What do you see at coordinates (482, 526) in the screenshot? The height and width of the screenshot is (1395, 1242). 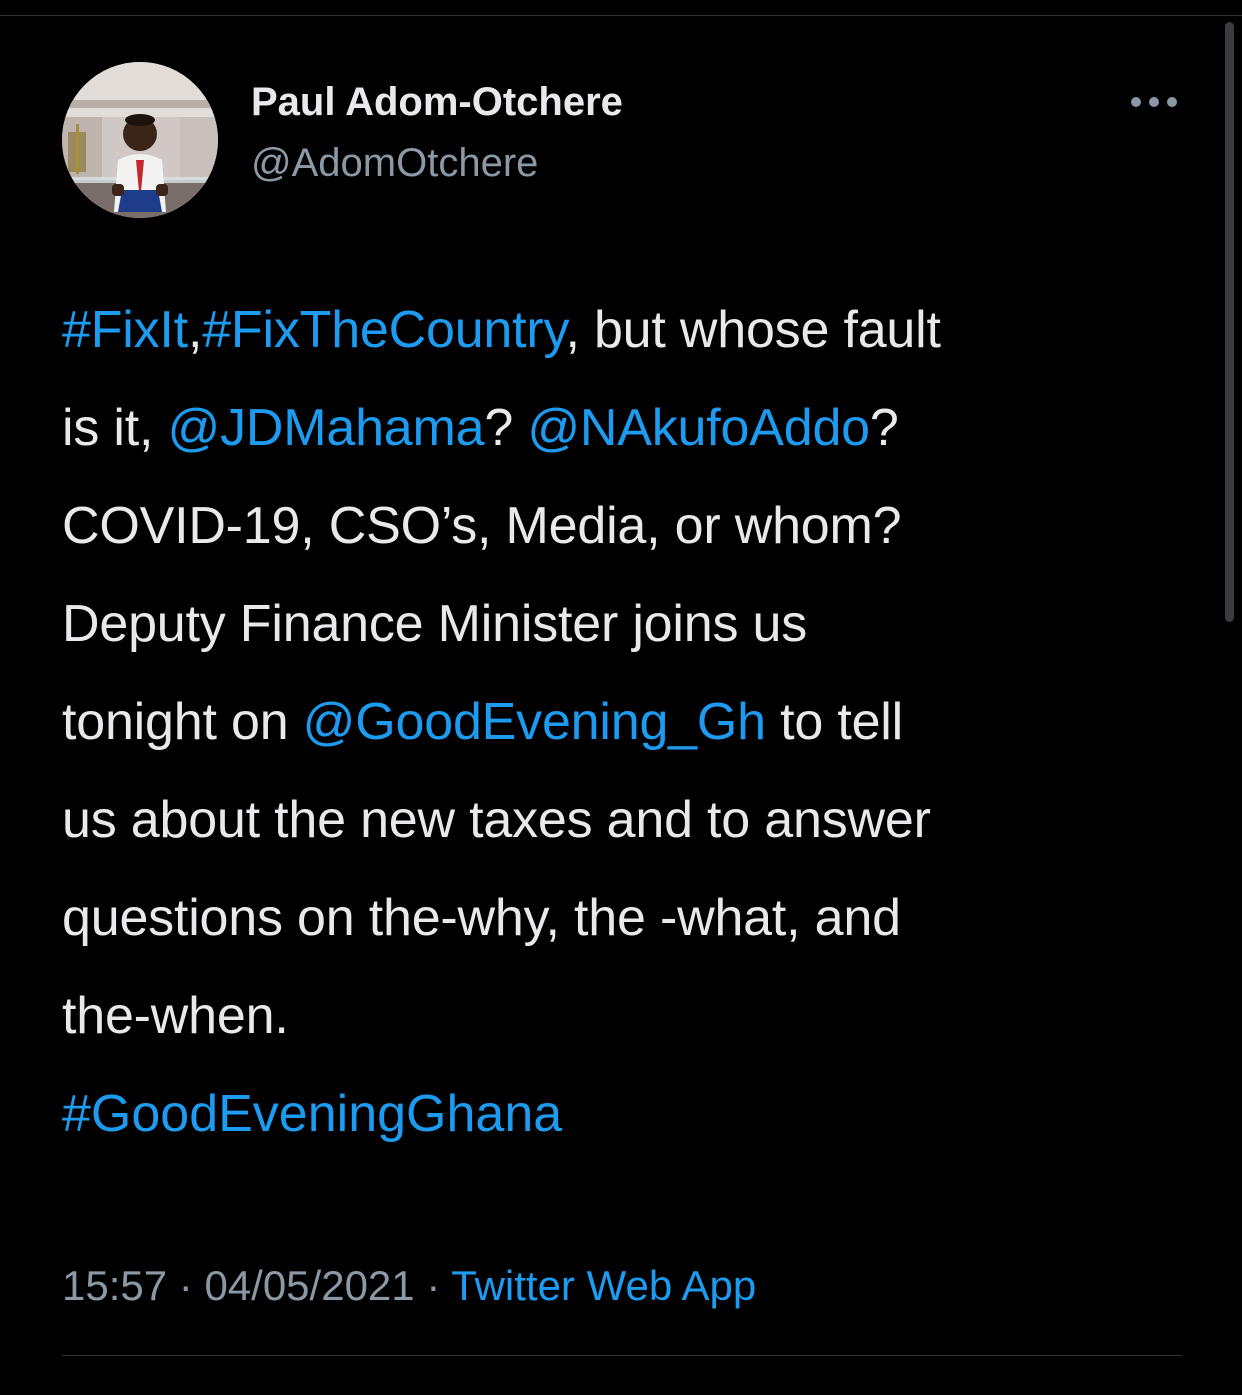 I see `tweet-line: COVID-19, CSO’s, Media, or whom?` at bounding box center [482, 526].